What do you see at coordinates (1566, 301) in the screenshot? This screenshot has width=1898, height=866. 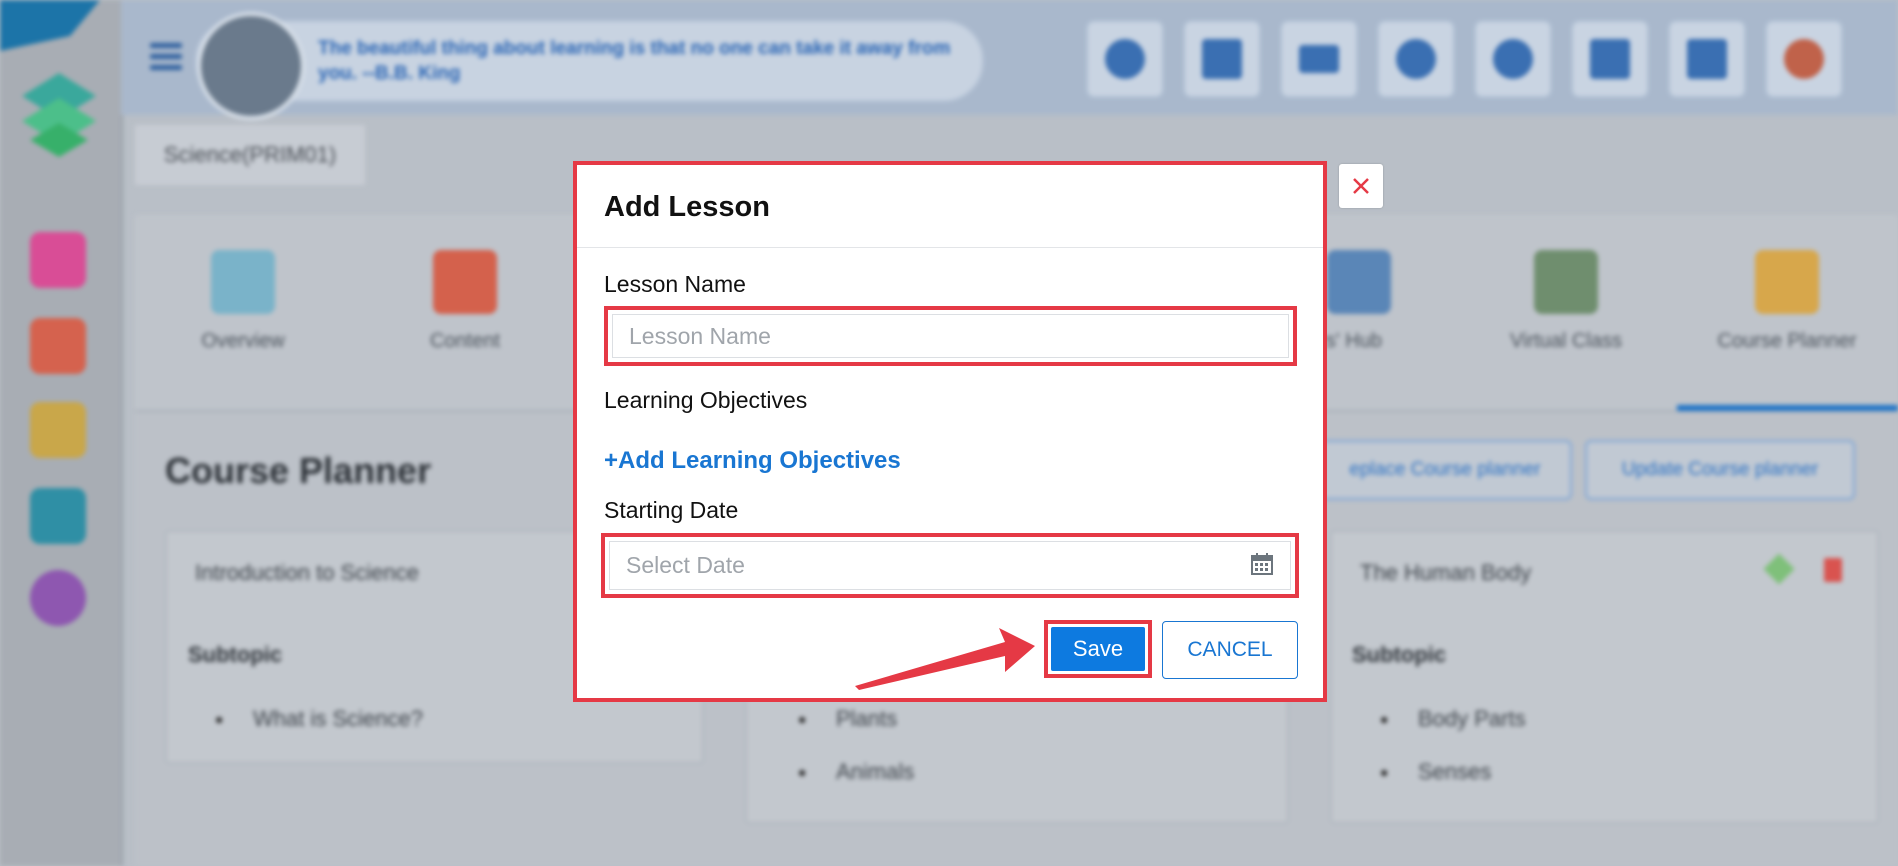 I see `tab-virtual-class: Virtual Class` at bounding box center [1566, 301].